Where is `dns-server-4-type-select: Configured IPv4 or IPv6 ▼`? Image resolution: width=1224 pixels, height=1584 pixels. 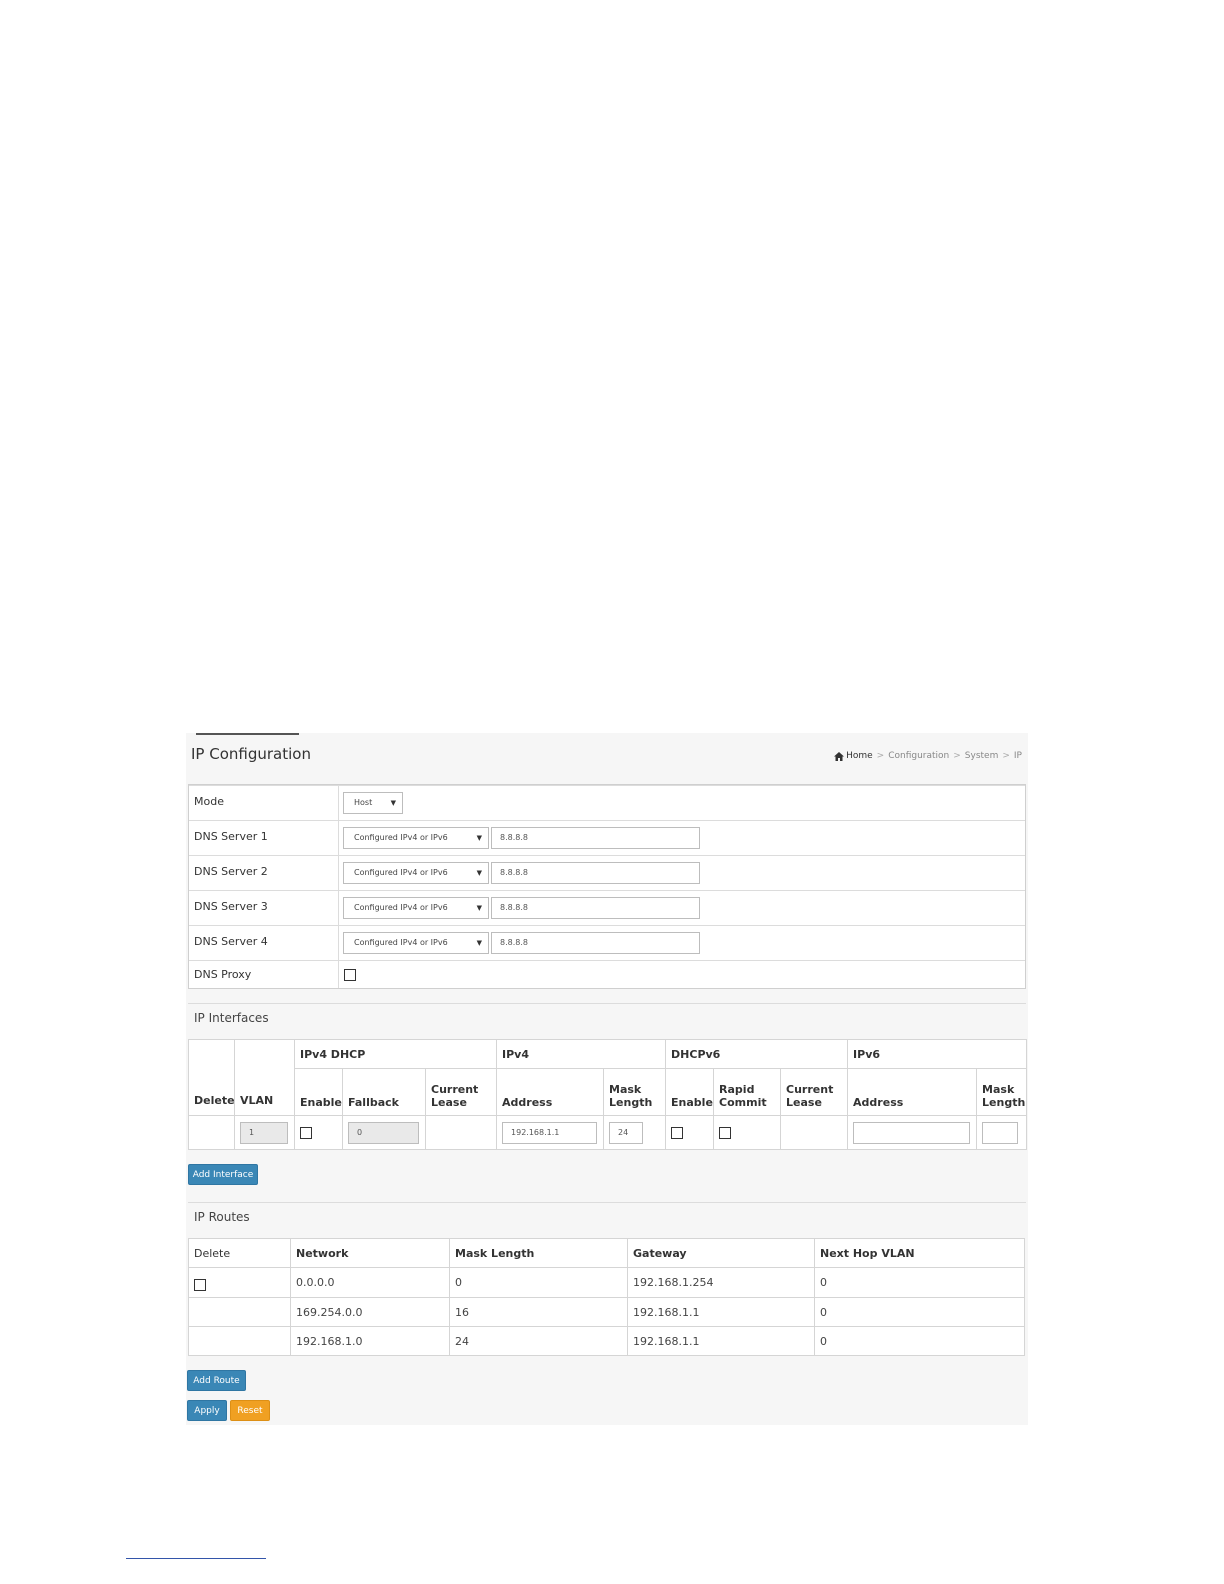
dns-server-4-type-select: Configured IPv4 or IPv6 ▼ is located at coordinates (416, 943).